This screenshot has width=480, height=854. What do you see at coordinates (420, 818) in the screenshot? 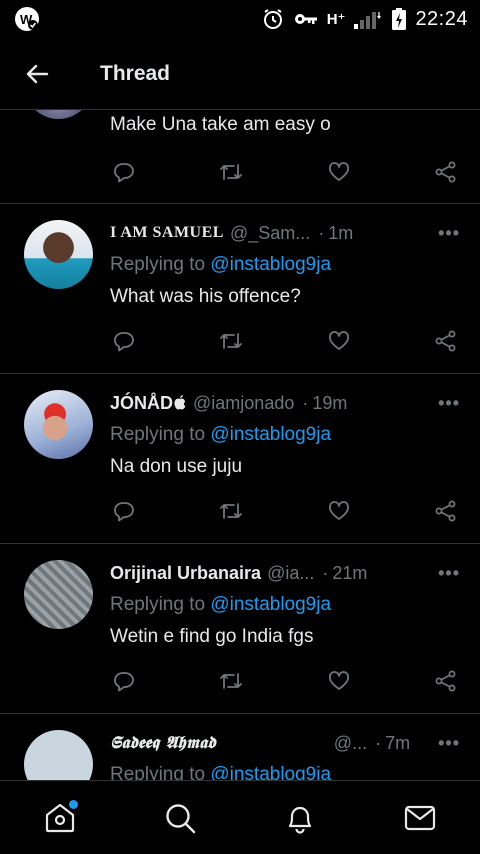
I see `tab-messages` at bounding box center [420, 818].